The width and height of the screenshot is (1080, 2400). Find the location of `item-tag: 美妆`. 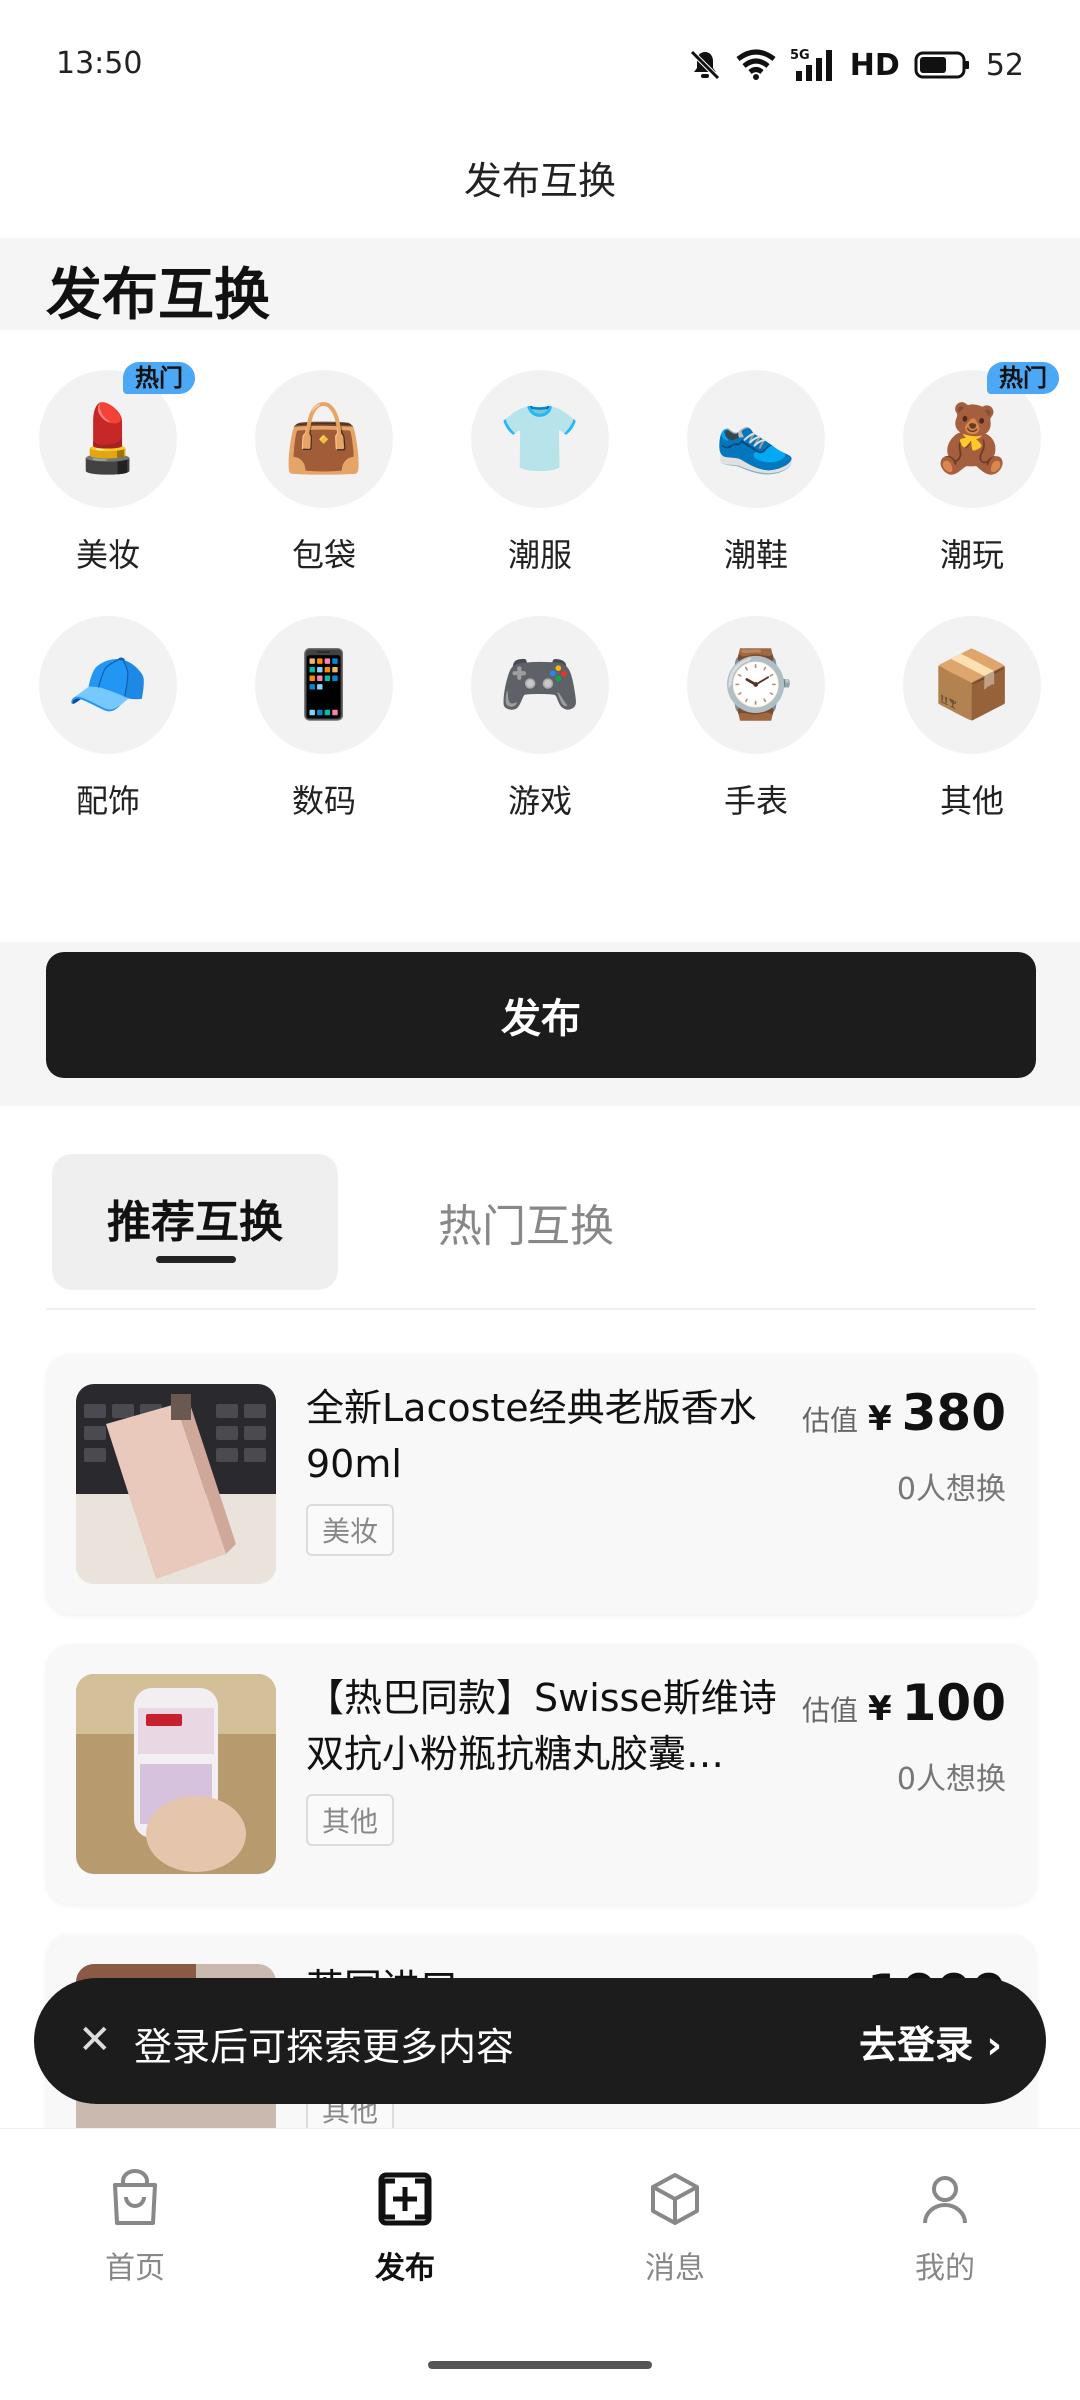

item-tag: 美妆 is located at coordinates (350, 1530).